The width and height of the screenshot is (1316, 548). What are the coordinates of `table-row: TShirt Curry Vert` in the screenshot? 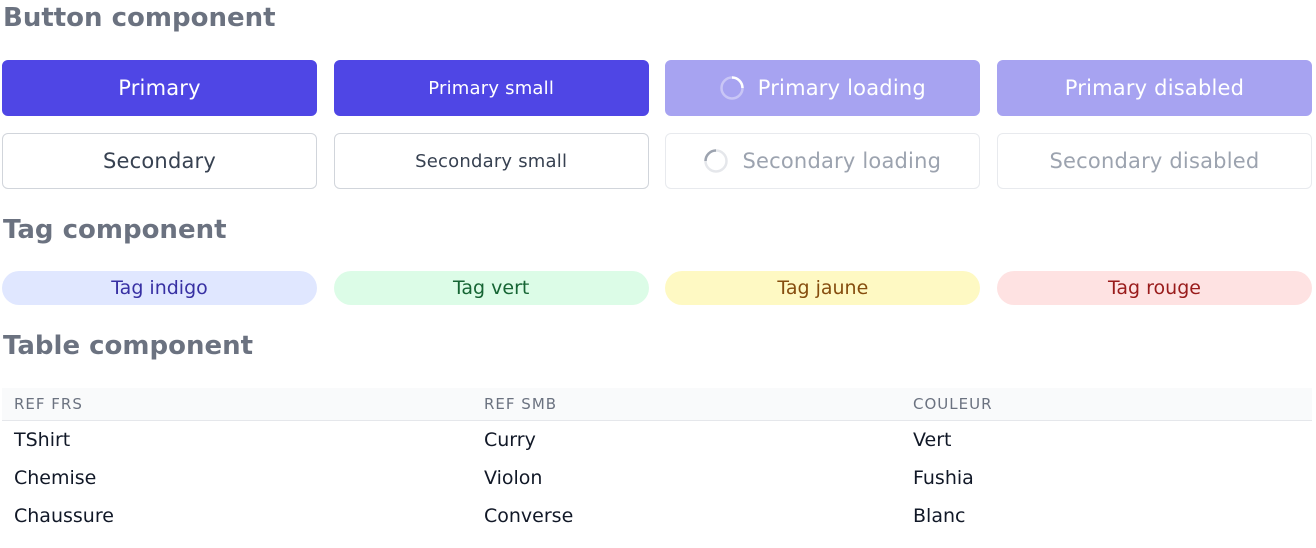 It's located at (657, 440).